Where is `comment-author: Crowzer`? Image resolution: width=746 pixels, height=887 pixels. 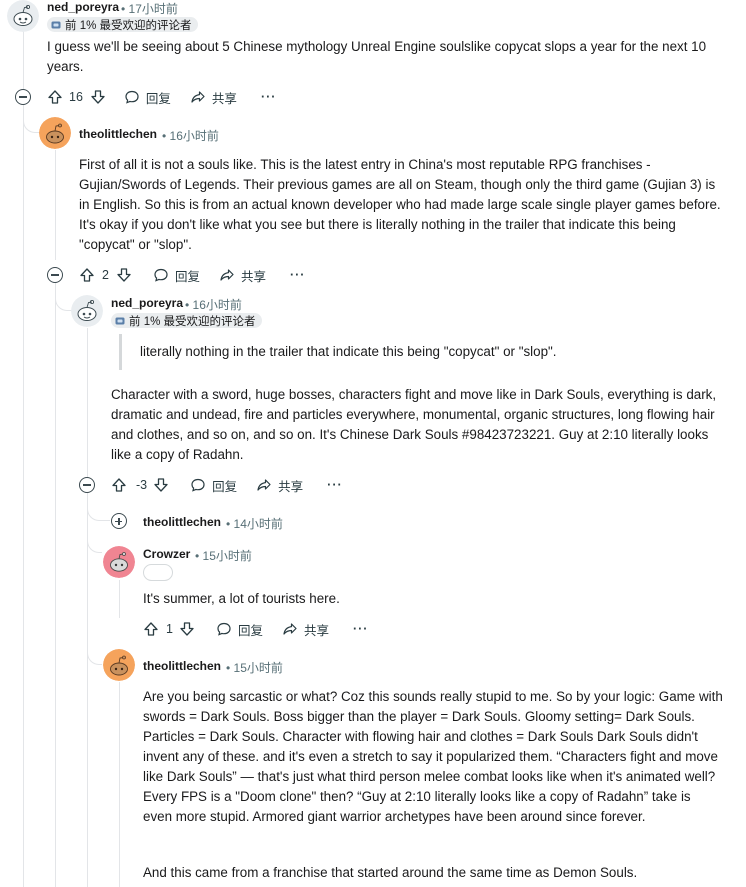 comment-author: Crowzer is located at coordinates (166, 554).